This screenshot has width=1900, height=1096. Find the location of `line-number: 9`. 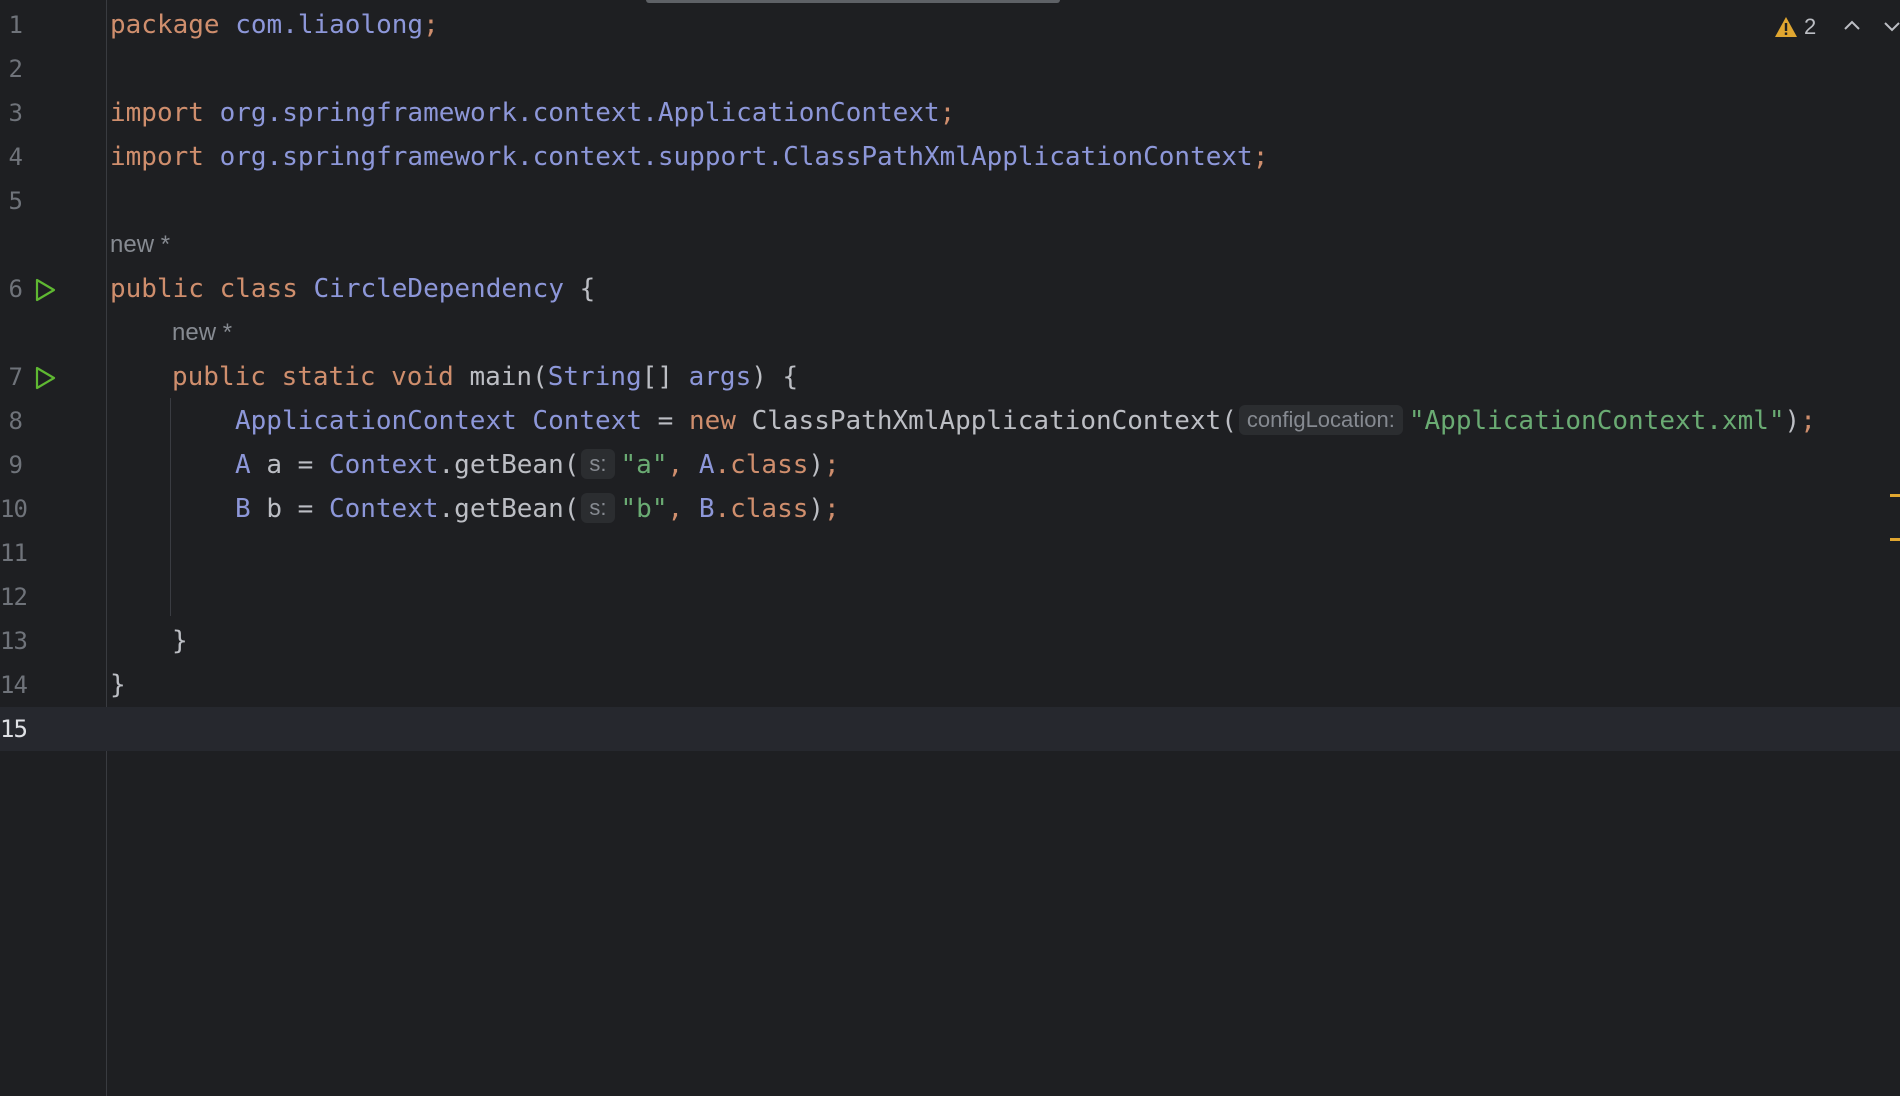

line-number: 9 is located at coordinates (15, 465).